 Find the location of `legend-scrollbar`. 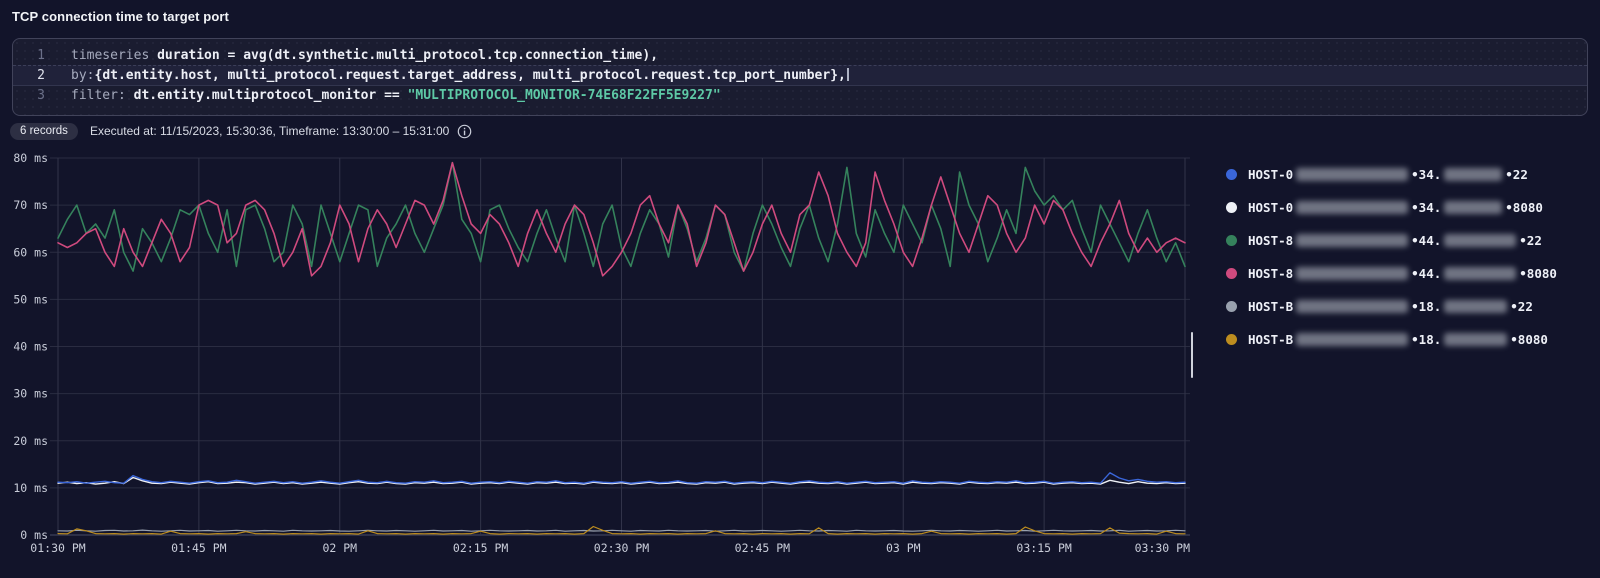

legend-scrollbar is located at coordinates (1192, 355).